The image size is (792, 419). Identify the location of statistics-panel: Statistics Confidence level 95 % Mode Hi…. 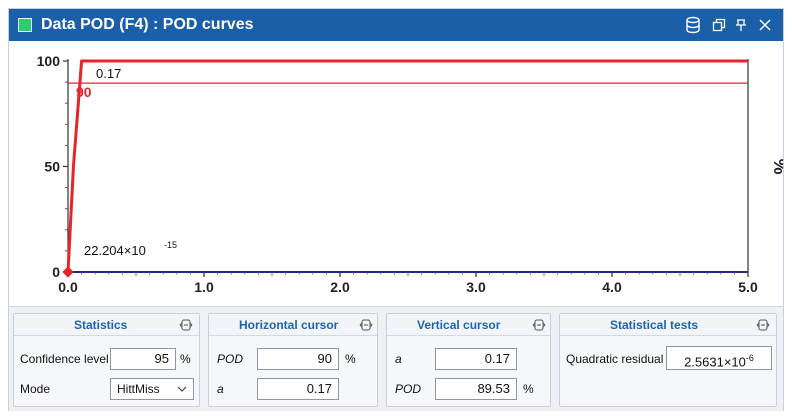
(106, 360).